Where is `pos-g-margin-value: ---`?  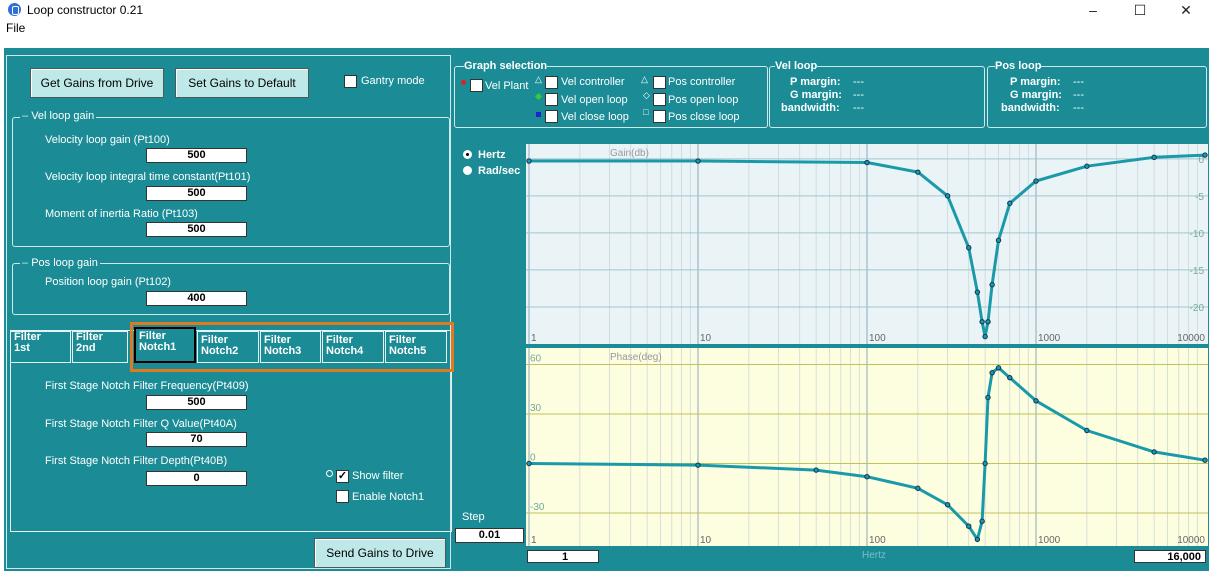 pos-g-margin-value: --- is located at coordinates (1078, 95).